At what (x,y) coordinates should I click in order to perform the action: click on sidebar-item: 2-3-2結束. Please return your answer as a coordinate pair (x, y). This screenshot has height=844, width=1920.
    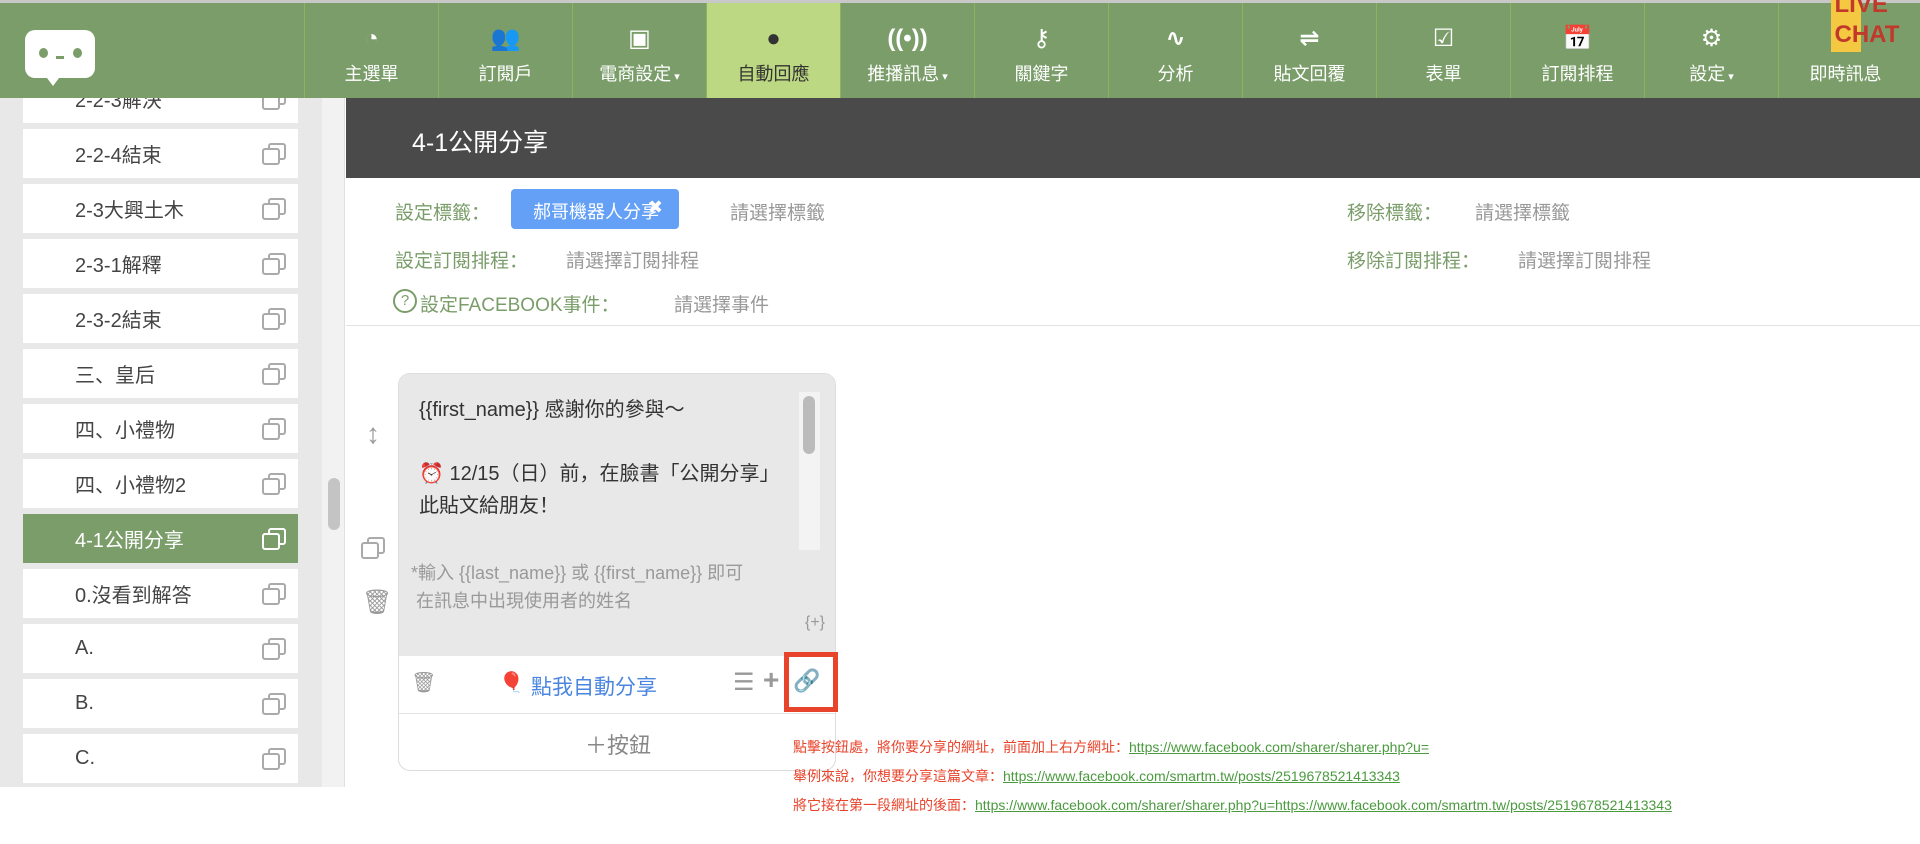
    Looking at the image, I should click on (160, 318).